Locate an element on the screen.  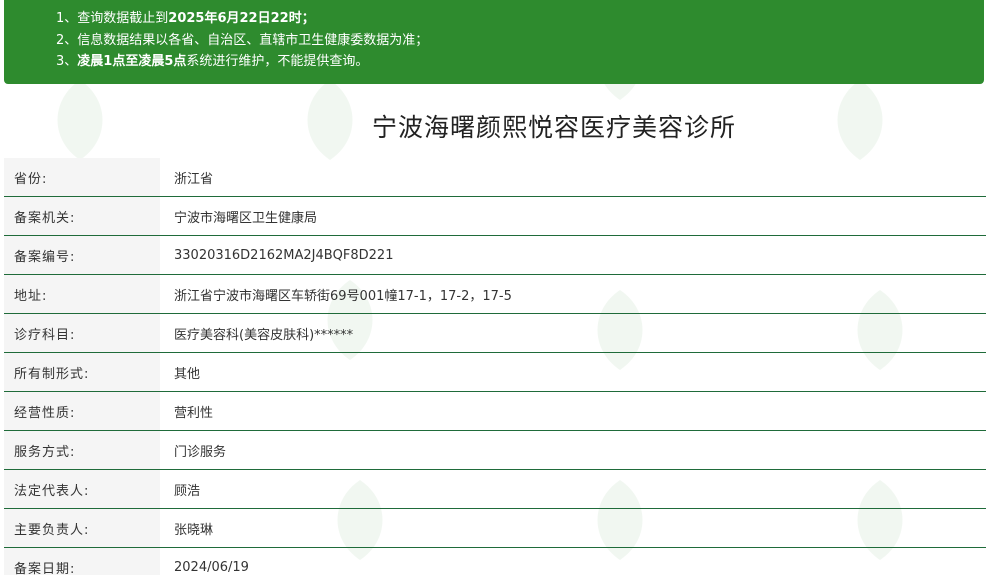
row-label: 服务方式: is located at coordinates (82, 450).